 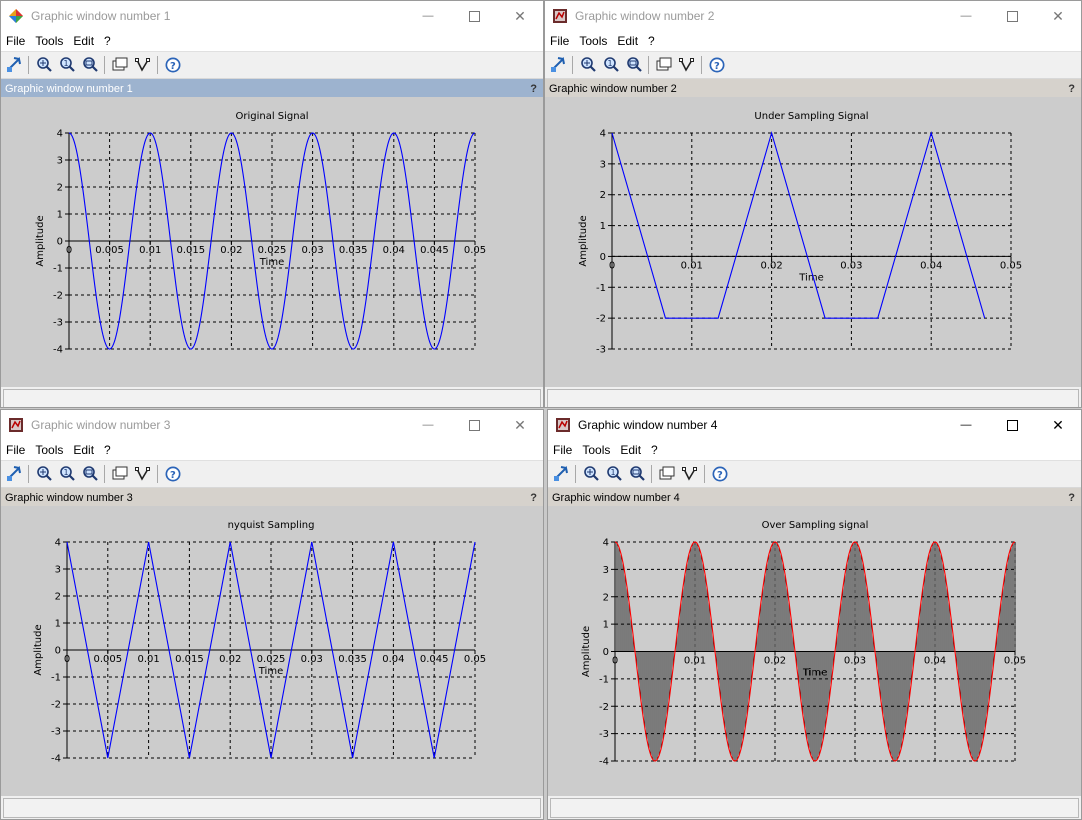 I want to click on rotate-icon, so click(x=14, y=474).